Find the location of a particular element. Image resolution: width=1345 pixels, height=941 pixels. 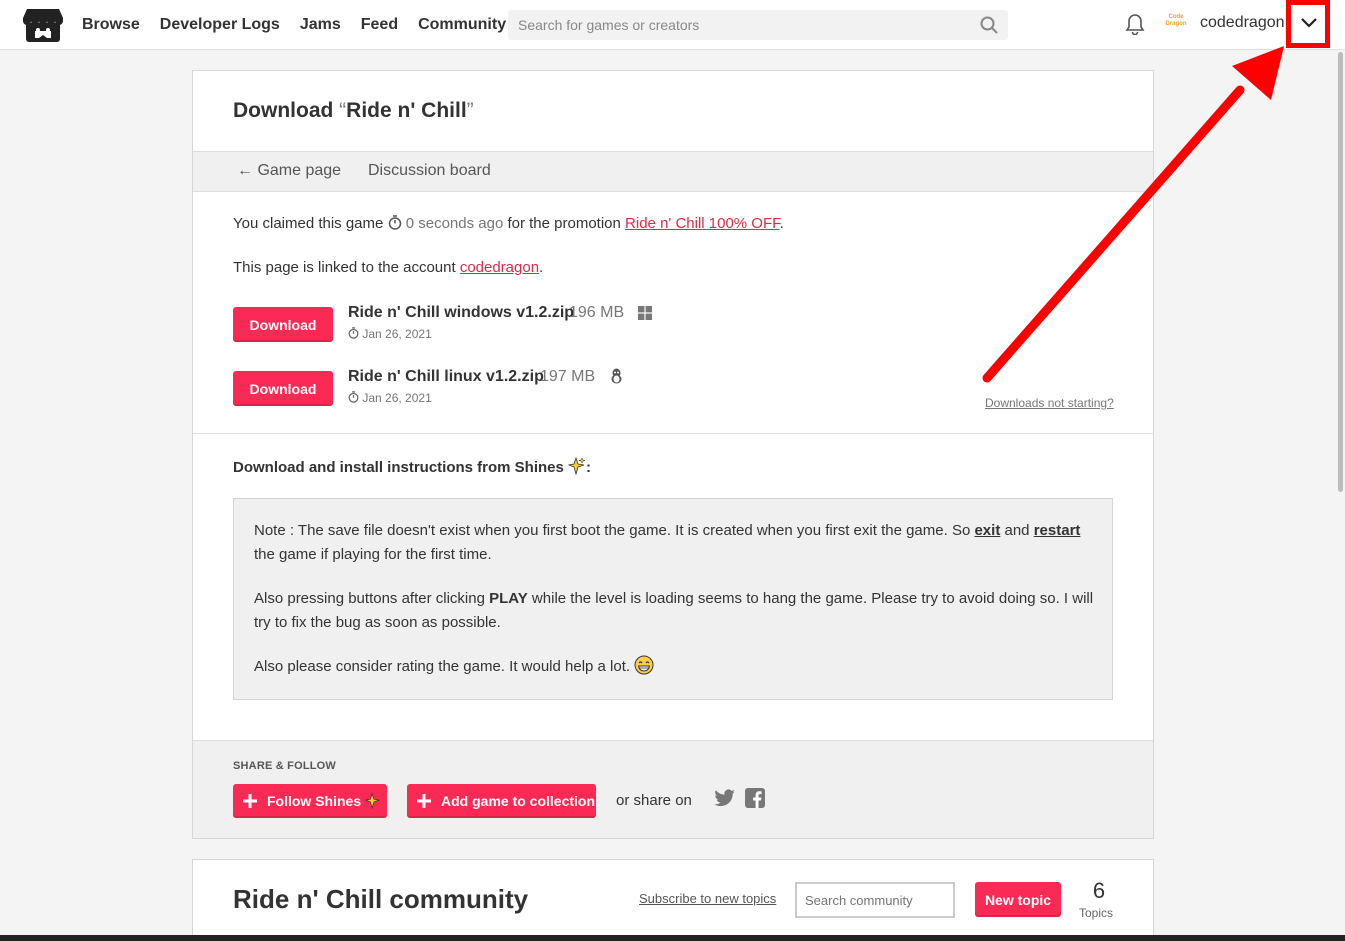

windows-icon is located at coordinates (645, 313).